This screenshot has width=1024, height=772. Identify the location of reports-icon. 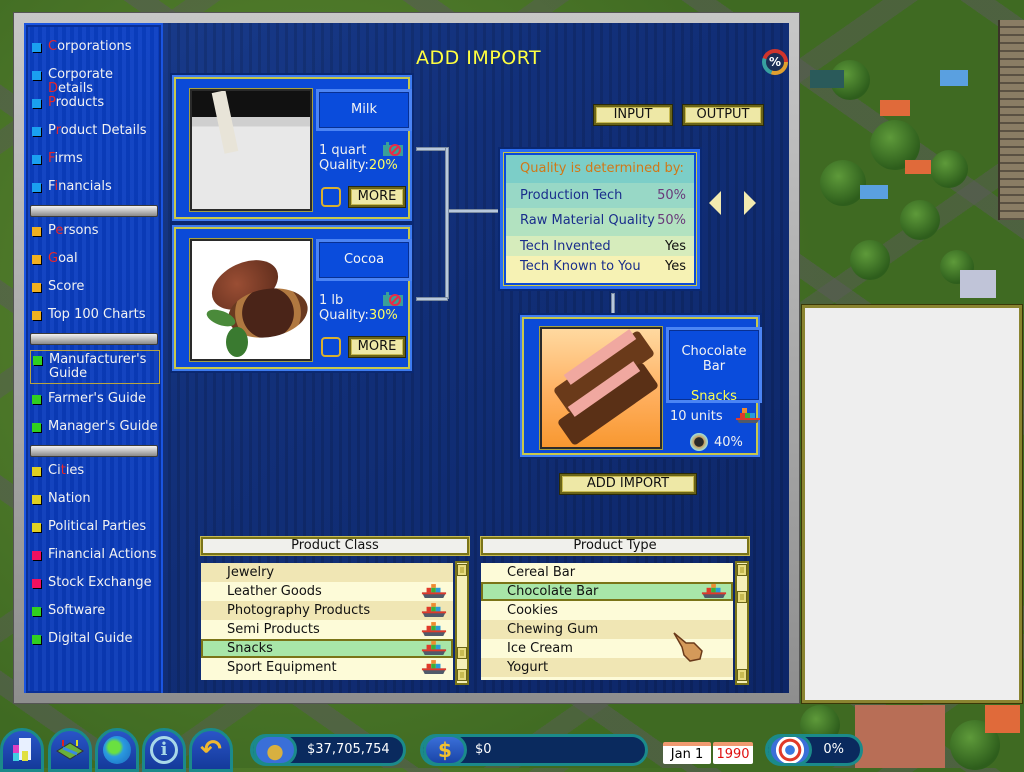
(22, 749).